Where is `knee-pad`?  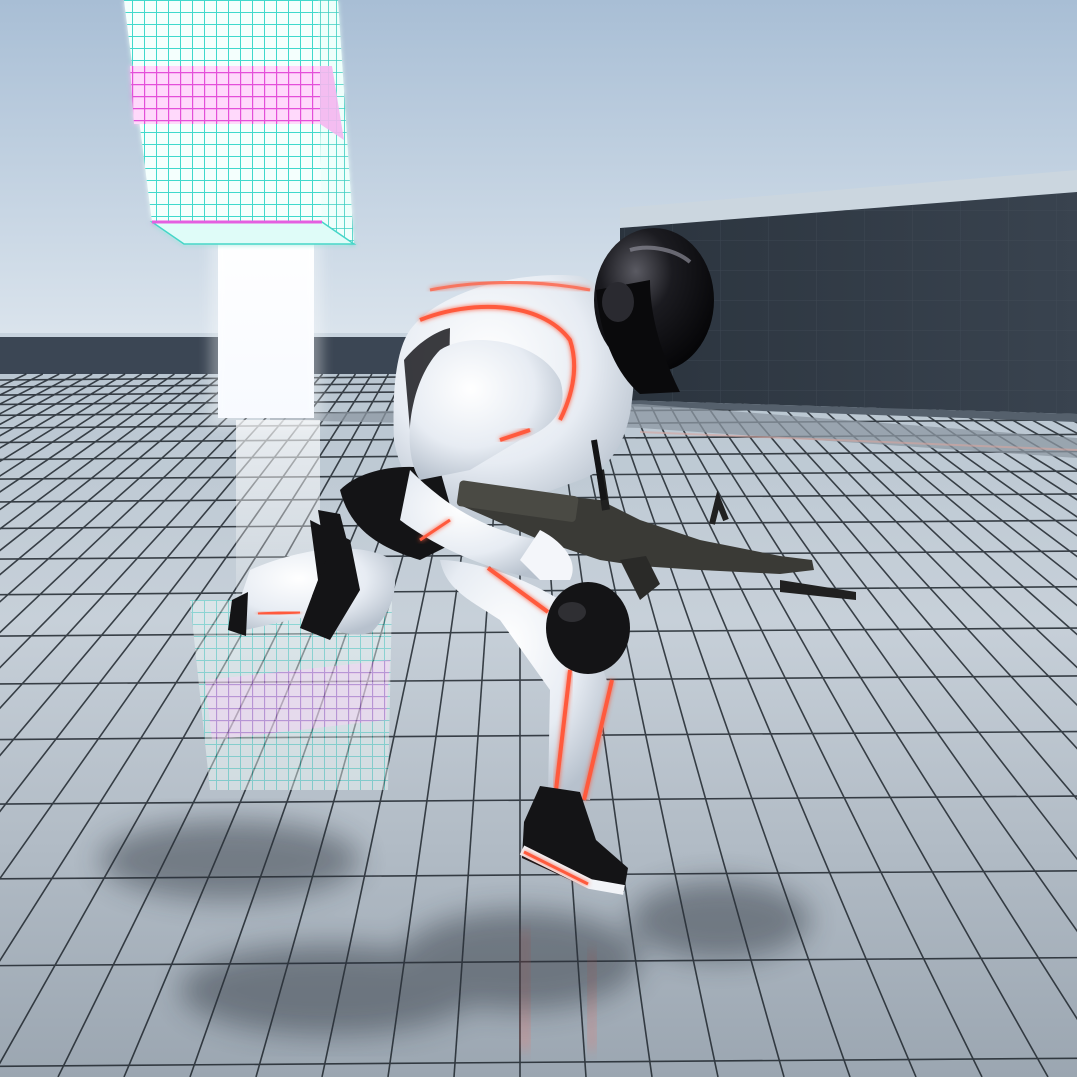
knee-pad is located at coordinates (588, 628).